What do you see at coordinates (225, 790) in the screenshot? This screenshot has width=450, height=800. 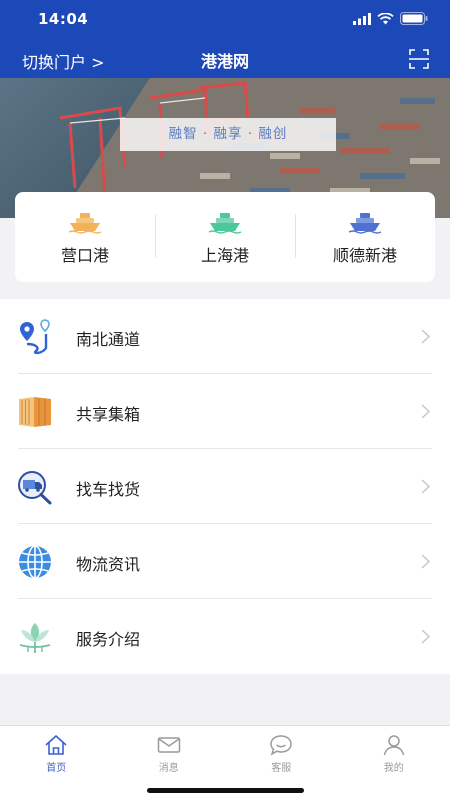 I see `home-indicator` at bounding box center [225, 790].